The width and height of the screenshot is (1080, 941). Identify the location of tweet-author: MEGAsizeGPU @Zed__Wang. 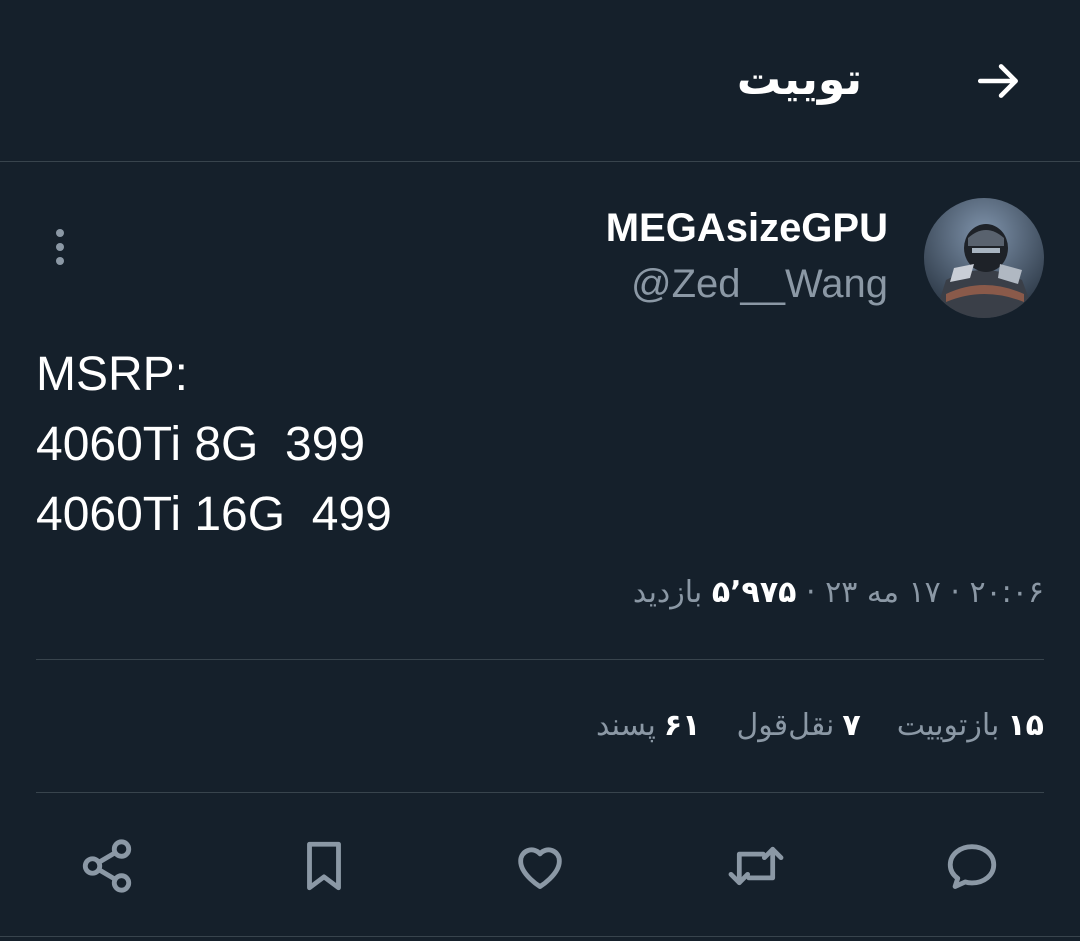
(747, 256).